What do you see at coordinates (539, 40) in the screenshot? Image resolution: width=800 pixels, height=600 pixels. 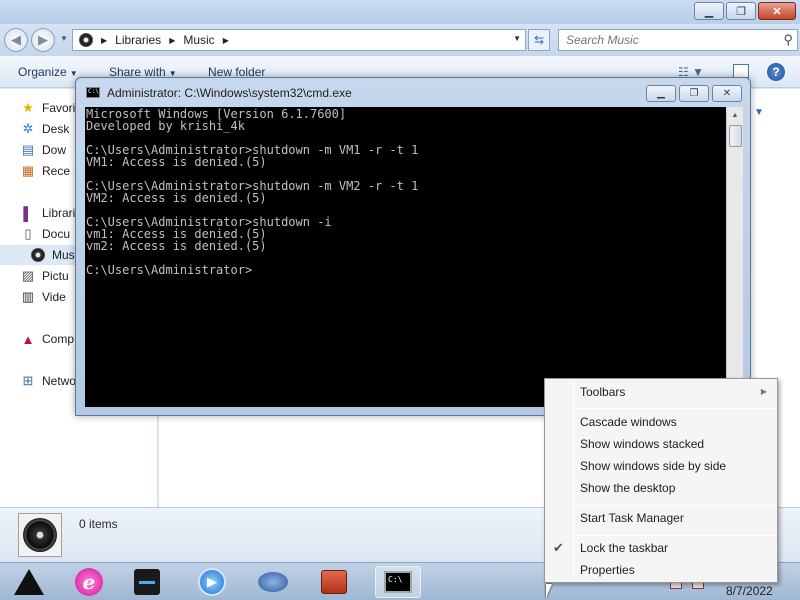 I see `refresh-button: ⇆` at bounding box center [539, 40].